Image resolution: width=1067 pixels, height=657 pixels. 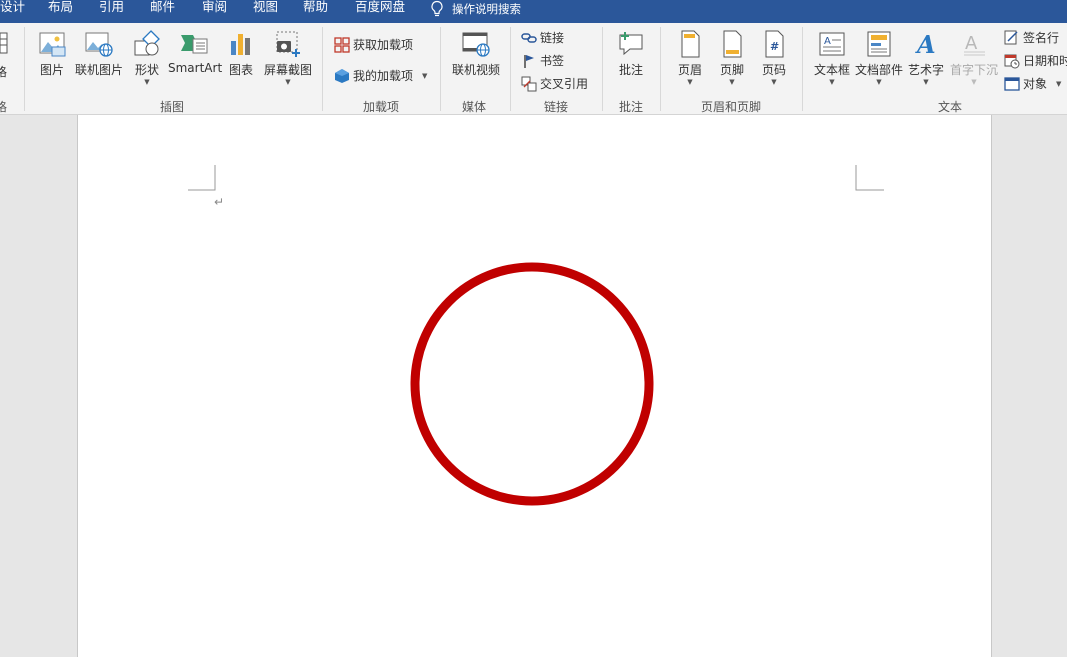 I want to click on crop-mark-top-left, so click(x=202, y=178).